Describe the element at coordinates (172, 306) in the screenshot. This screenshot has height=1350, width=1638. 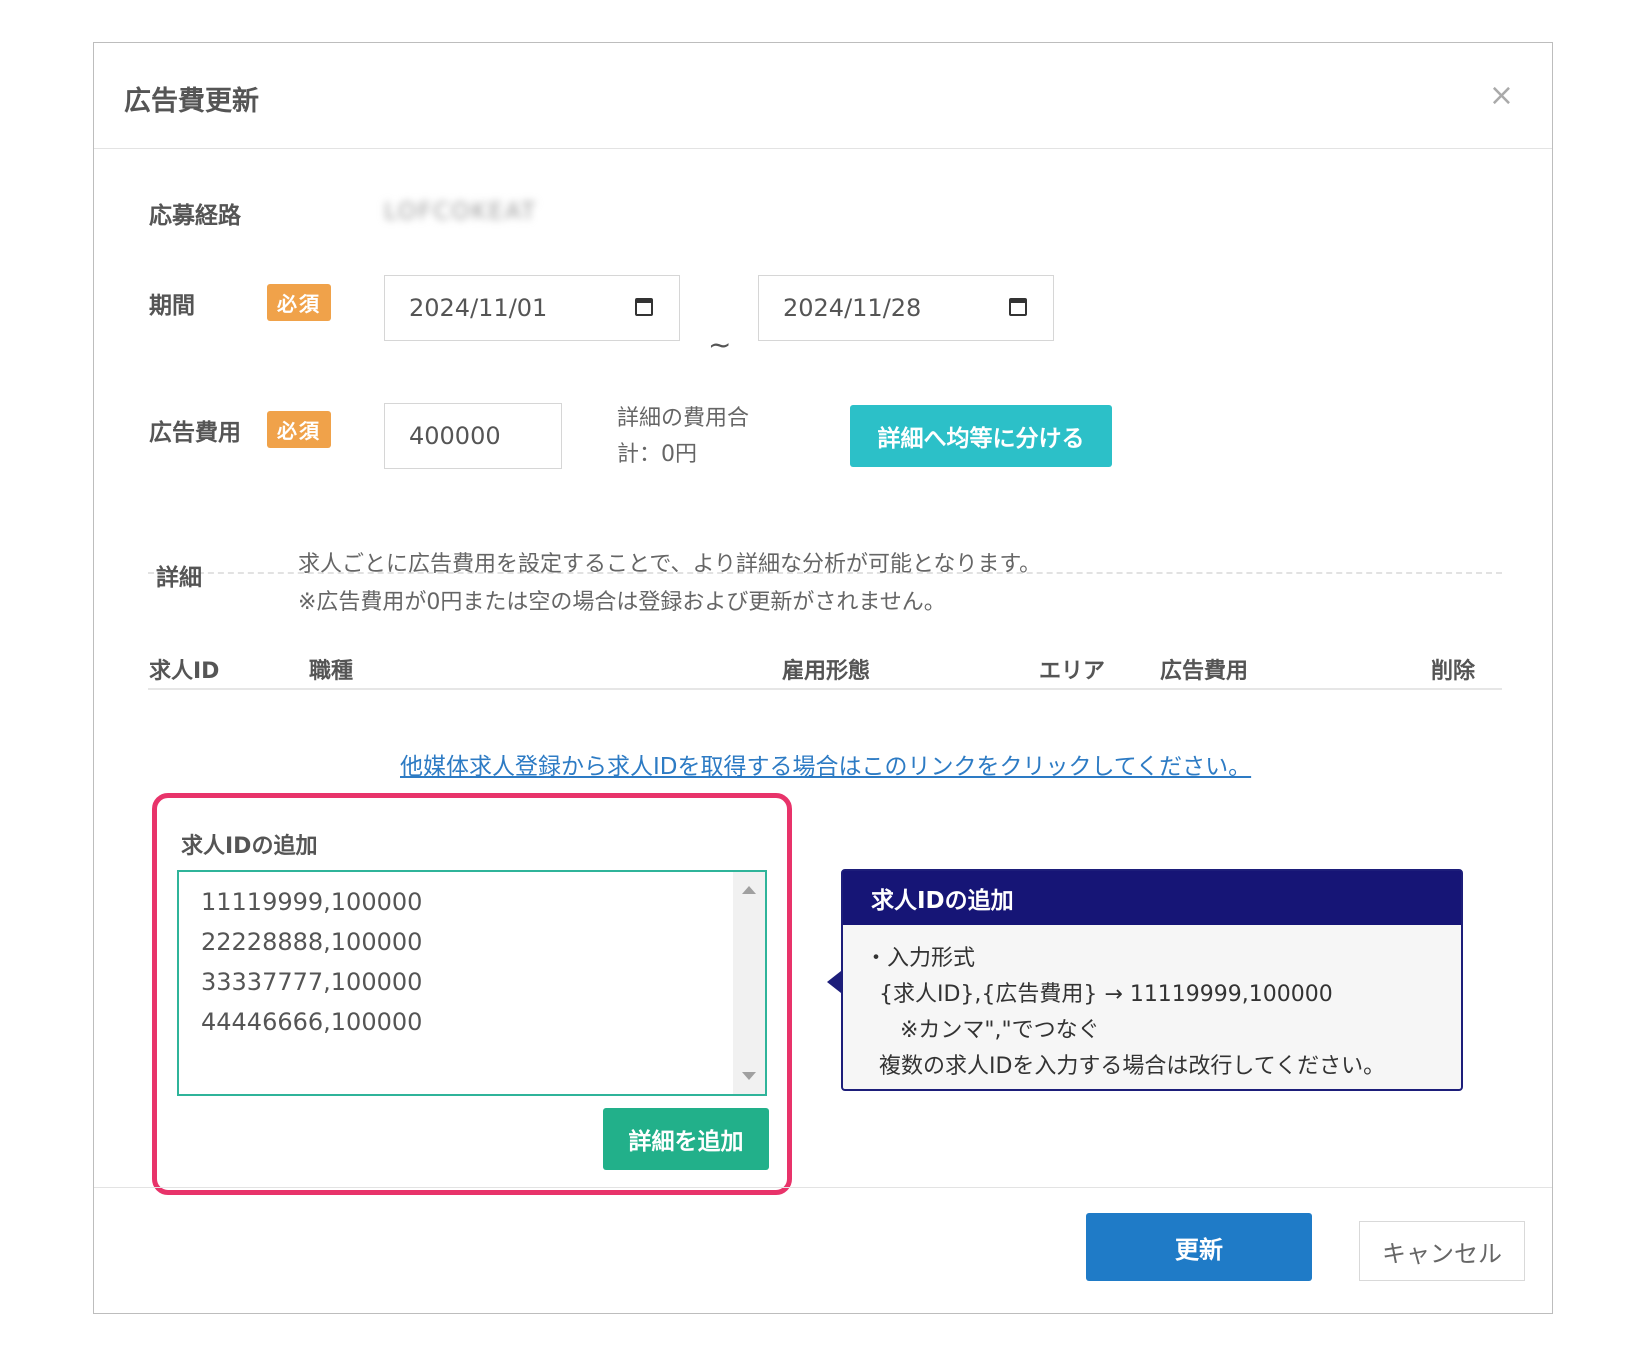
I see `period-label: 期間` at that location.